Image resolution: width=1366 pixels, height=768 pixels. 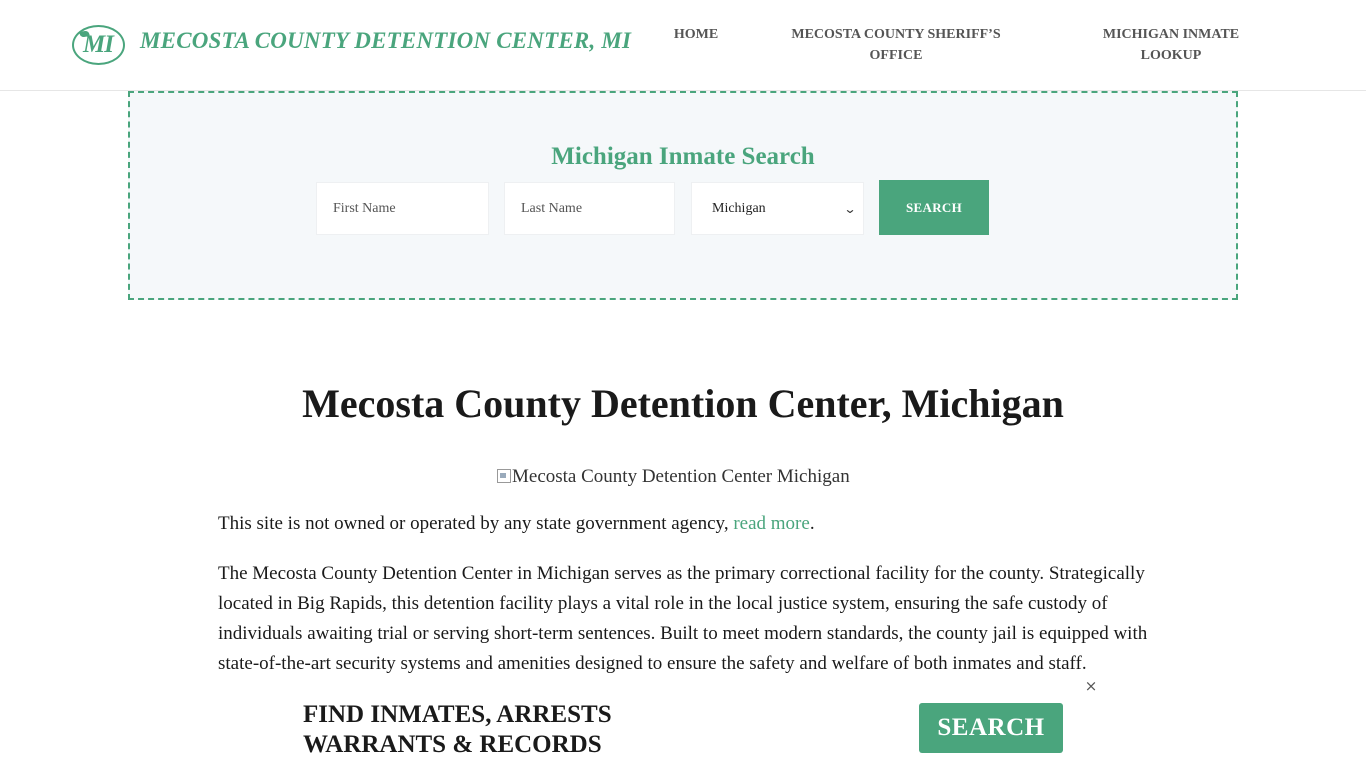 I want to click on facility-image: Mecosta County Detention Center Michigan, so click(x=673, y=477).